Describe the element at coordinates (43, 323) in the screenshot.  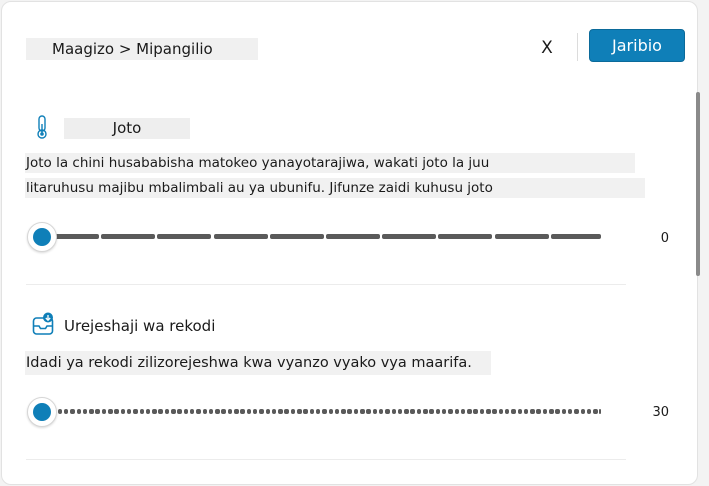
I see `records-download-icon` at that location.